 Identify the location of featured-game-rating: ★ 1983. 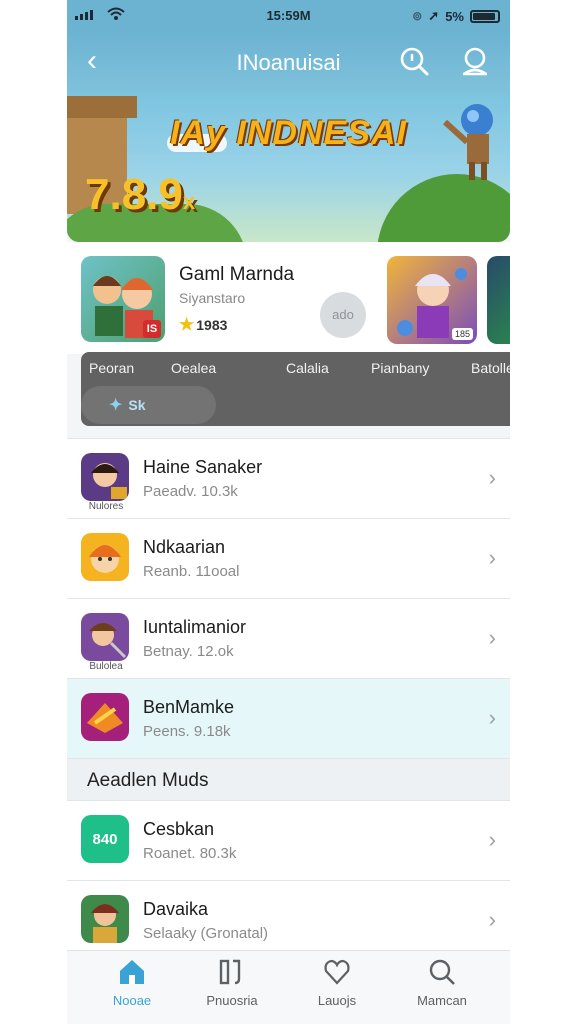
(203, 325).